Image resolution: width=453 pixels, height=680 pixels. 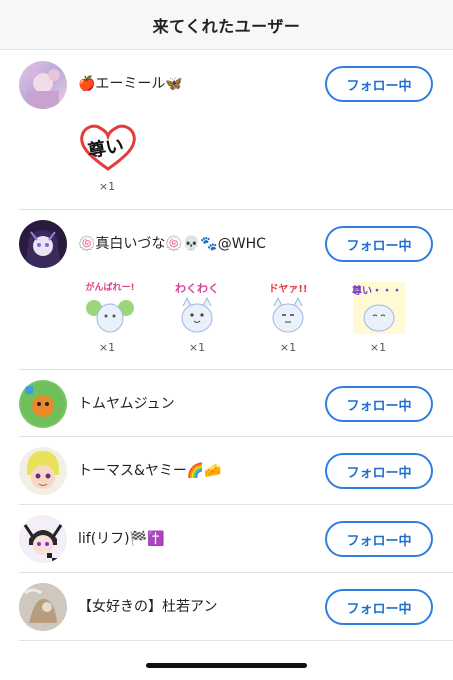 I want to click on user-row: lif(リフ)🏁✝️ フォロー中, so click(x=226, y=541).